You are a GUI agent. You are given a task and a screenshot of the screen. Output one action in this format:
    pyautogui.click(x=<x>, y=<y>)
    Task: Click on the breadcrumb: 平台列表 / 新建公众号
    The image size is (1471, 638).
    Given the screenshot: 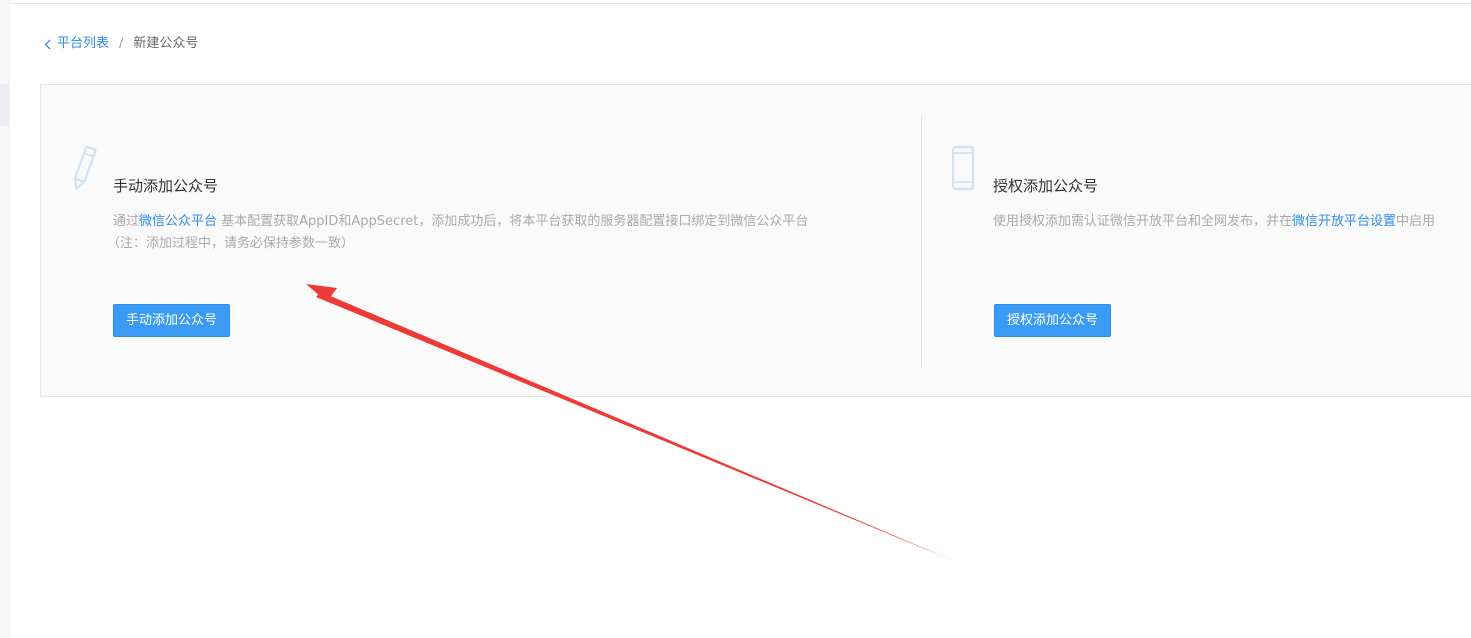 What is the action you would take?
    pyautogui.click(x=121, y=44)
    